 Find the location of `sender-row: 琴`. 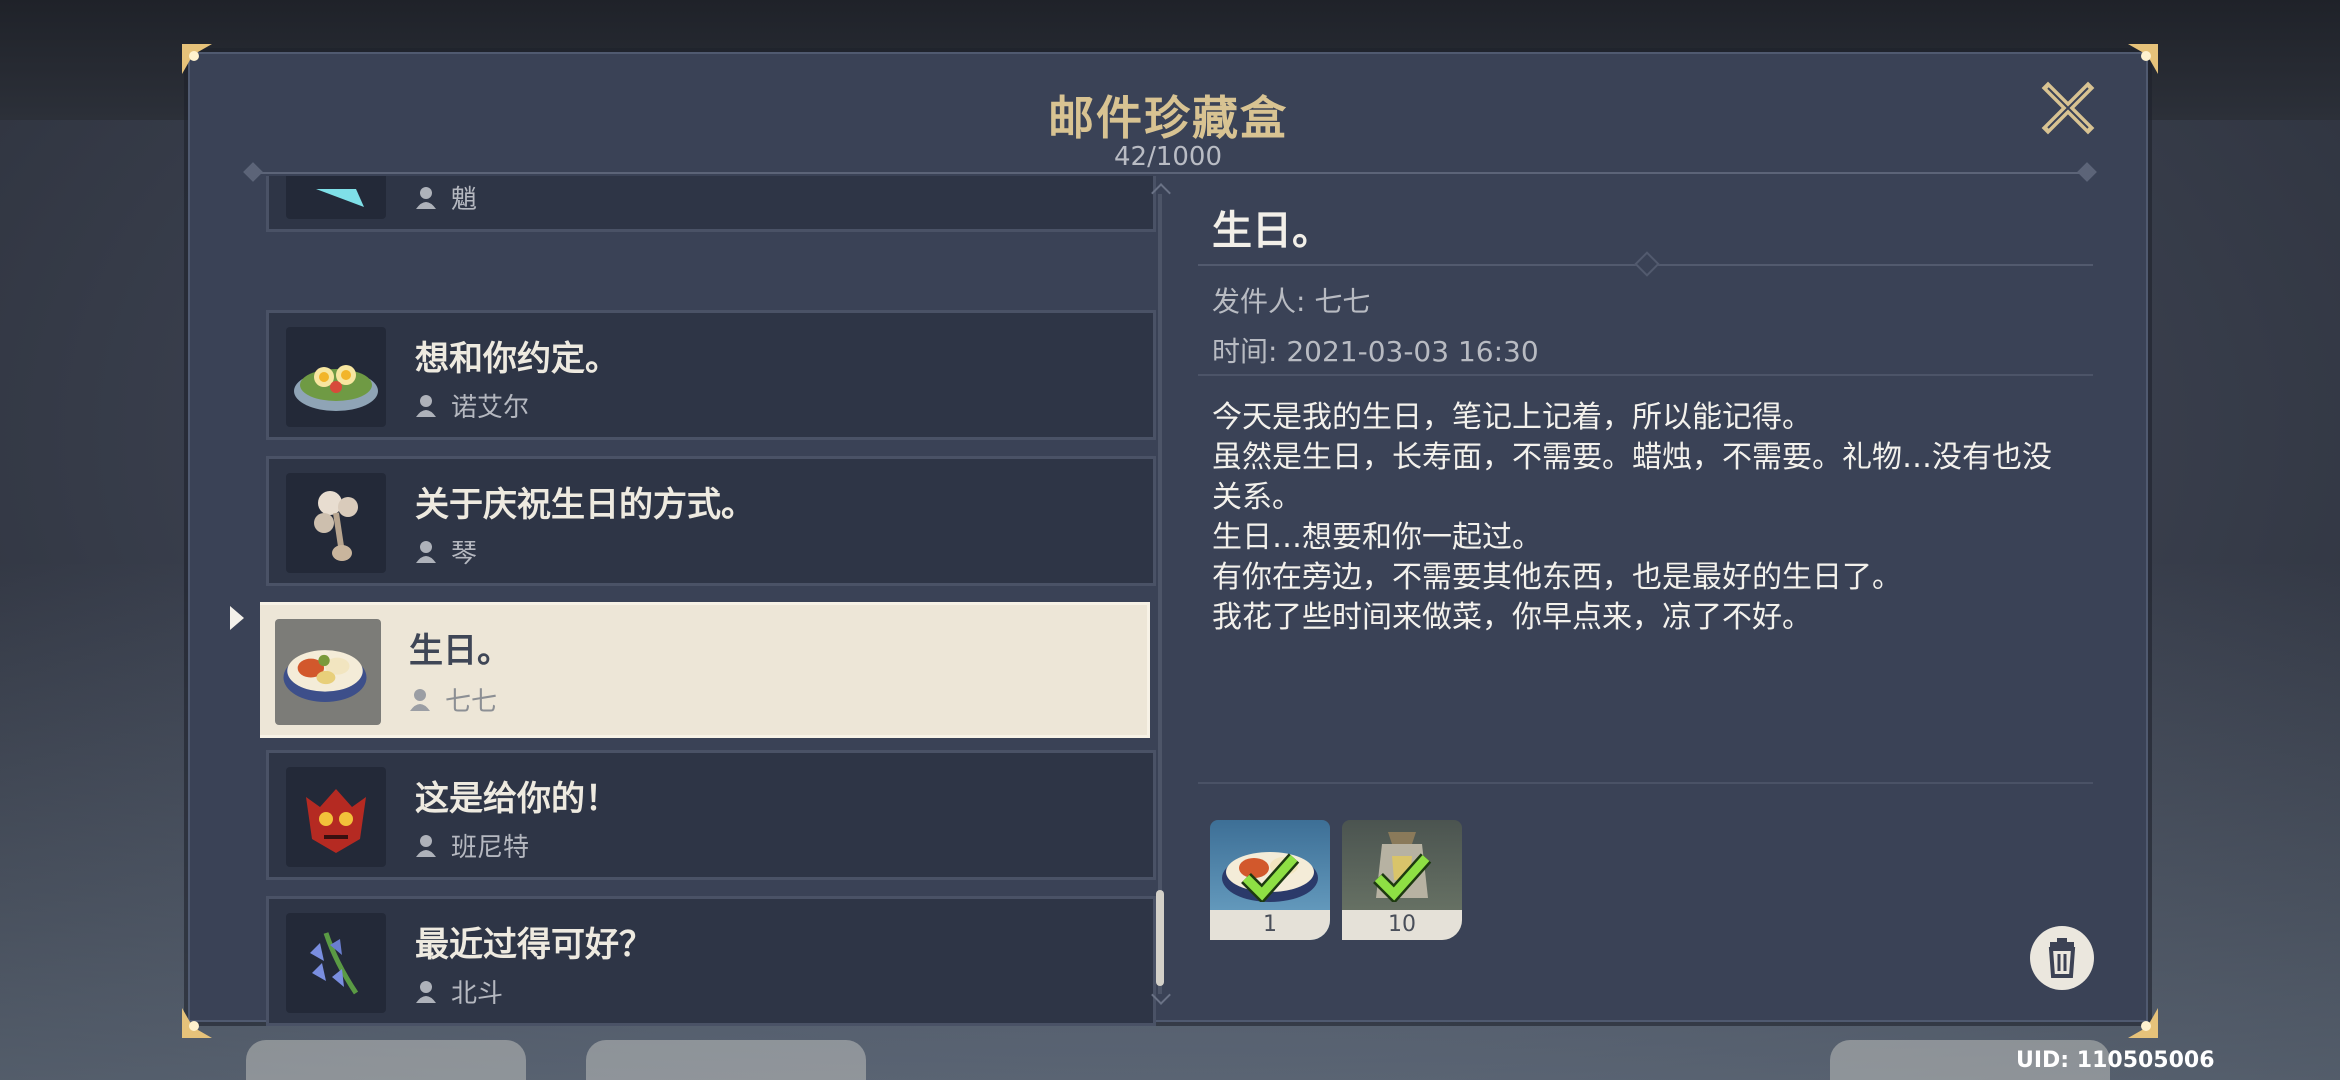

sender-row: 琴 is located at coordinates (446, 551).